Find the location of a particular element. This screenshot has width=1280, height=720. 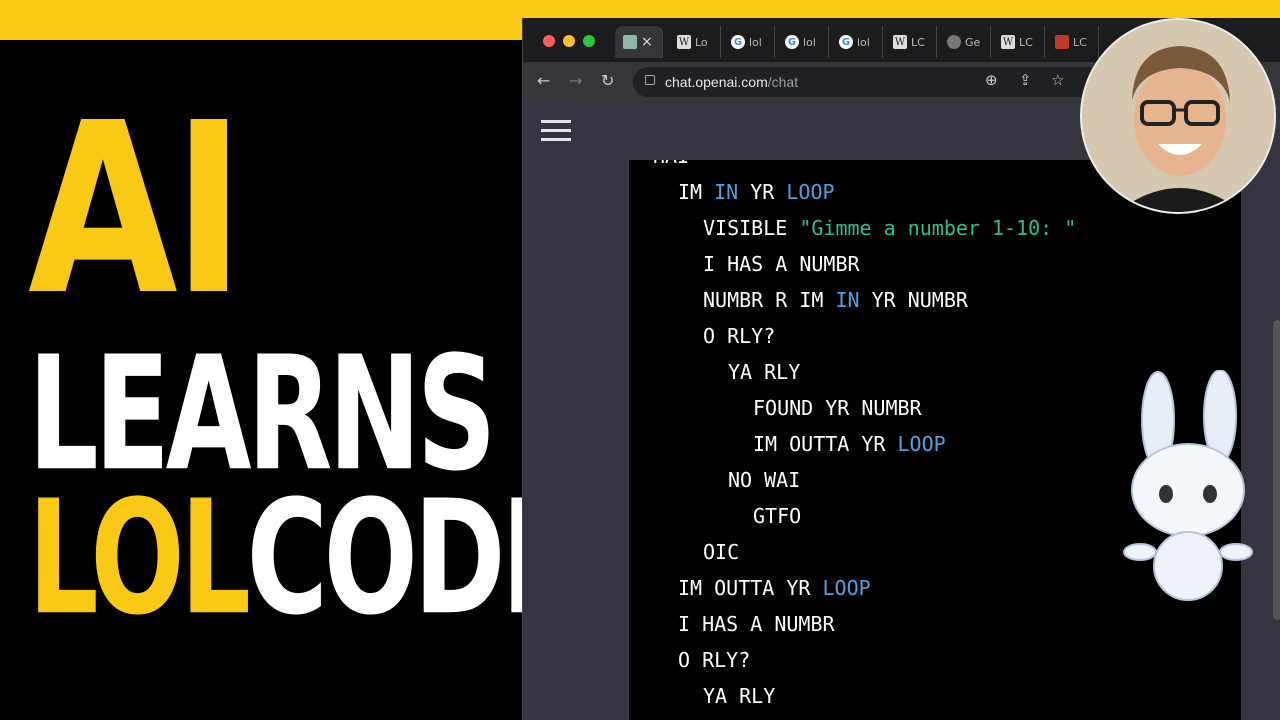

bunny-mascot-illustration is located at coordinates (1188, 489).